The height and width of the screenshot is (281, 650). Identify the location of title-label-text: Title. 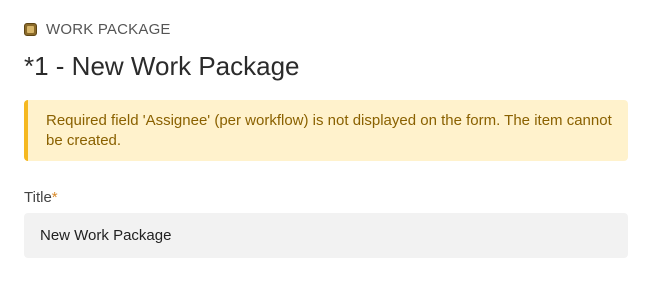
(38, 197).